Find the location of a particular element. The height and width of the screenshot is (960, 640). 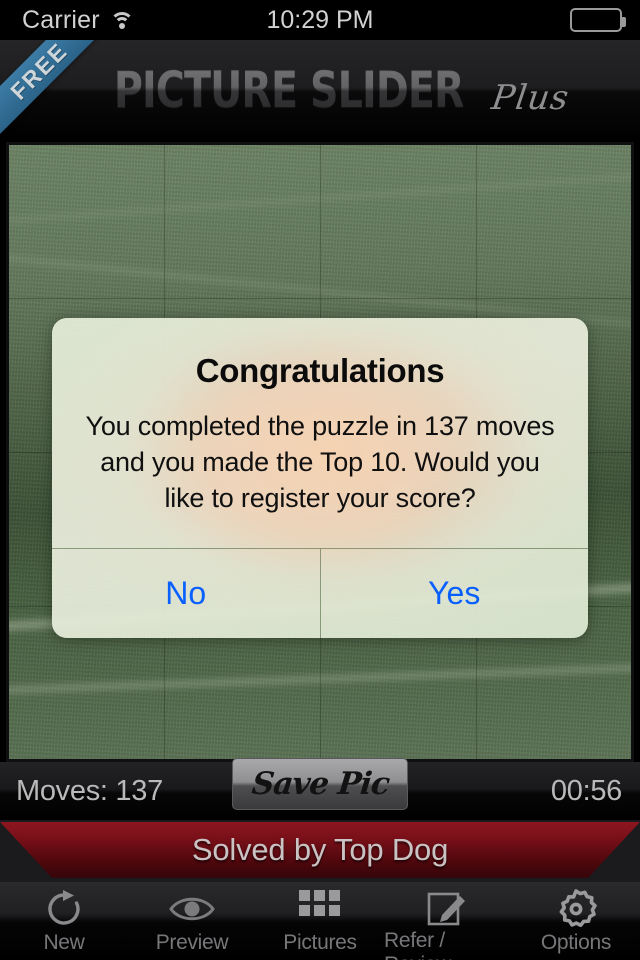

tab-pictures: Pictures is located at coordinates (320, 921).